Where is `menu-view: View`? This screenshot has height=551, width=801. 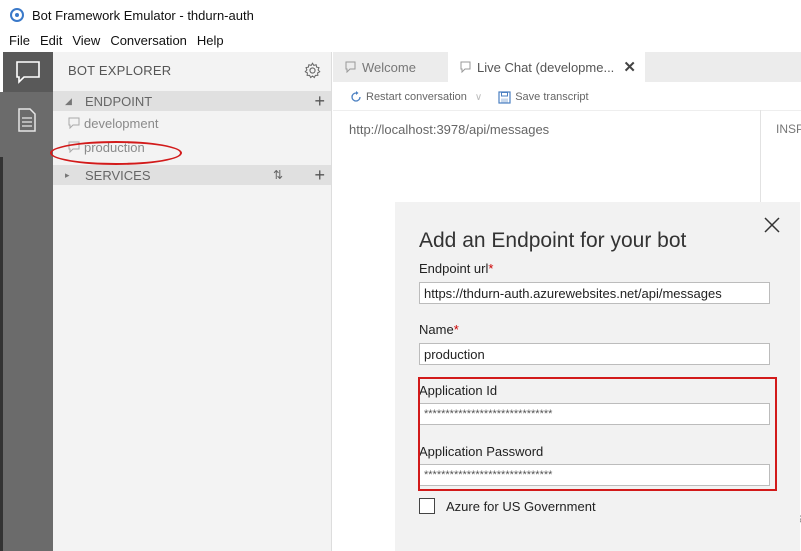 menu-view: View is located at coordinates (86, 40).